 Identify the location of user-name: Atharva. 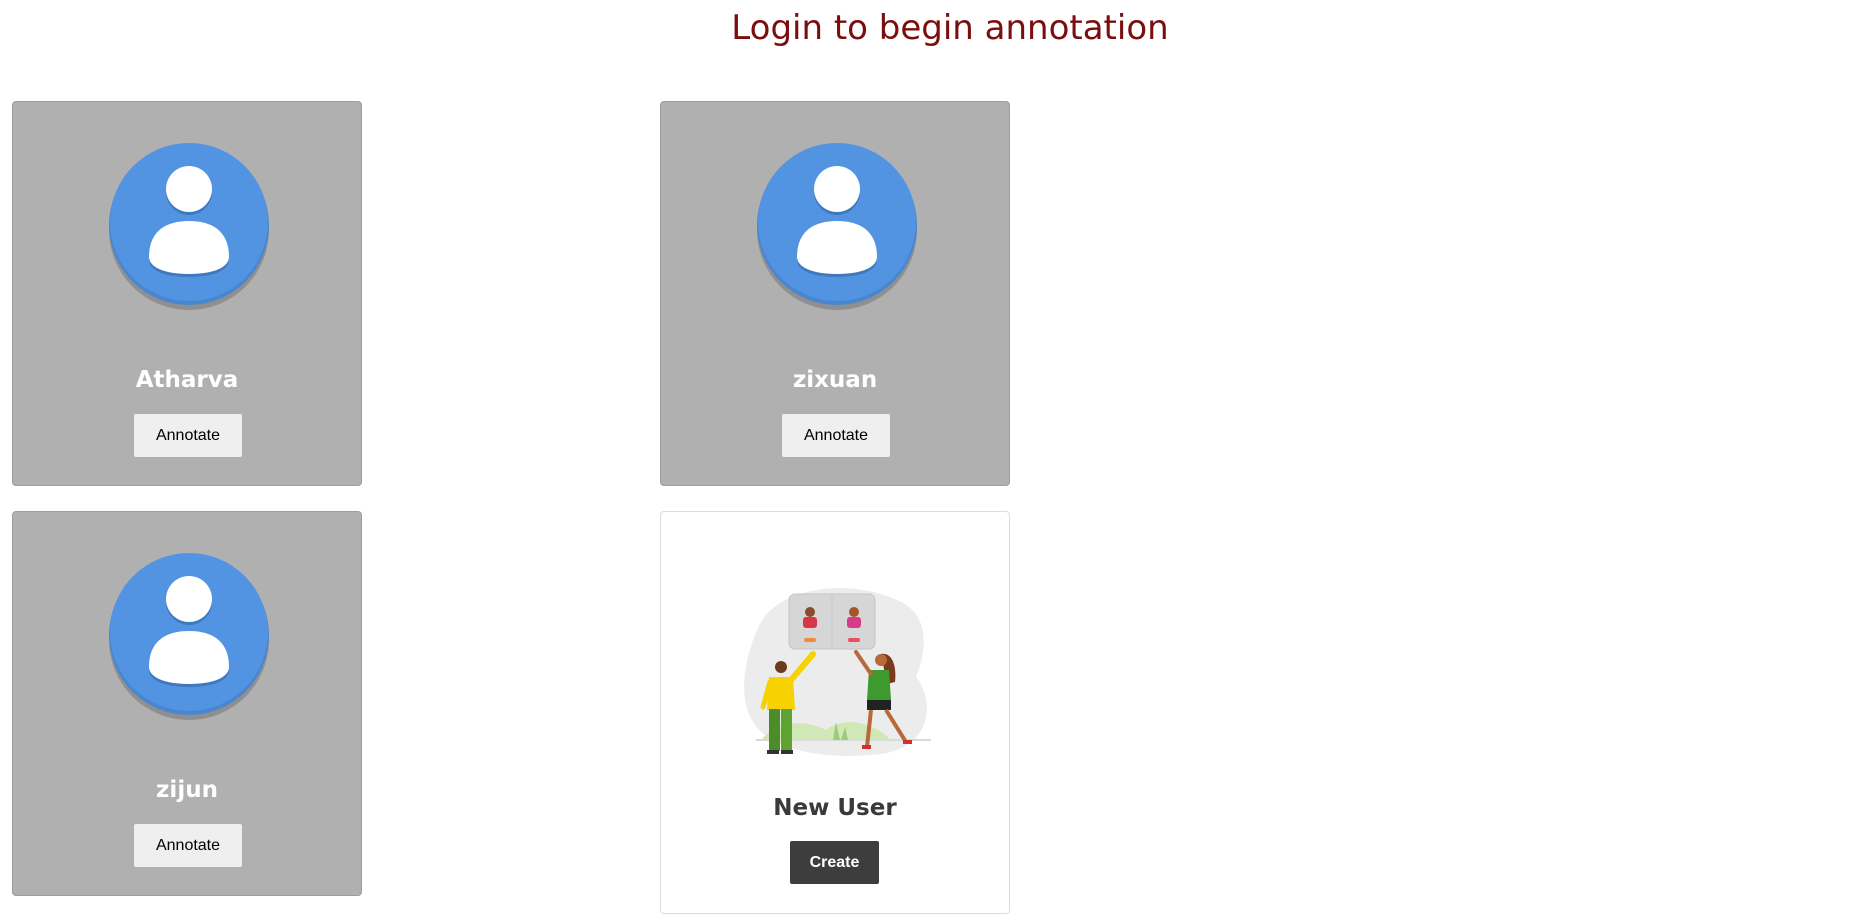
(187, 380).